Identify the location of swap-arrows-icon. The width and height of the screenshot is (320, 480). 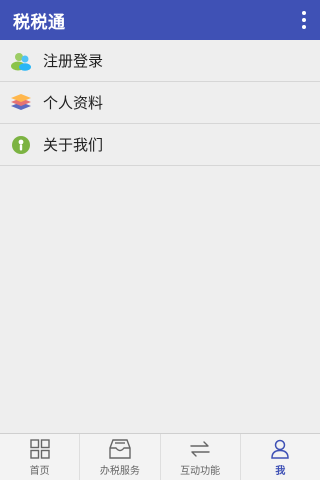
(200, 449).